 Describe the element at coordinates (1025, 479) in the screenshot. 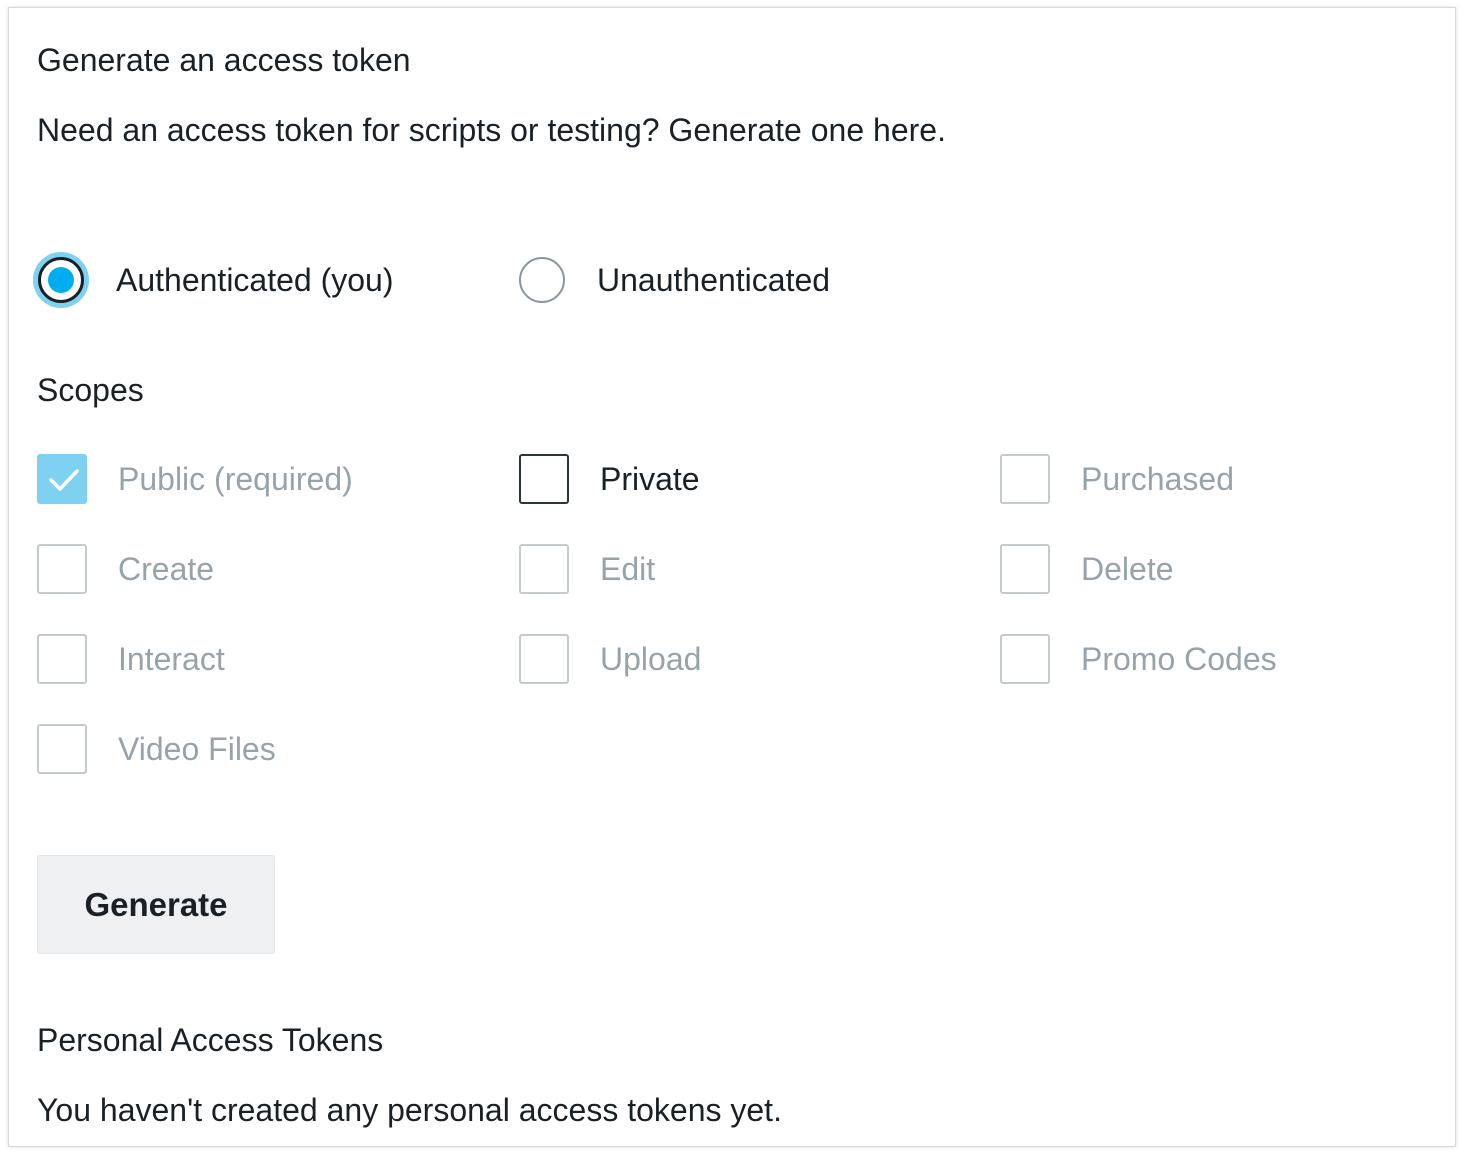

I see `scope-purchased-checkbox` at that location.